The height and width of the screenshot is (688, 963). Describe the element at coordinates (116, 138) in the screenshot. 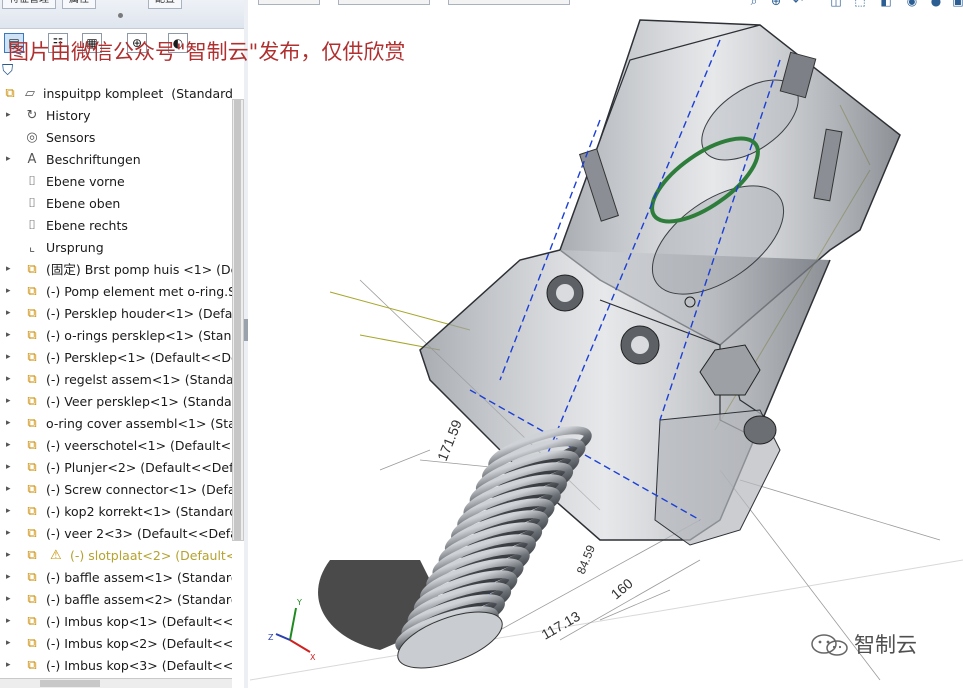

I see `tree-item: ◎ Sensors` at that location.